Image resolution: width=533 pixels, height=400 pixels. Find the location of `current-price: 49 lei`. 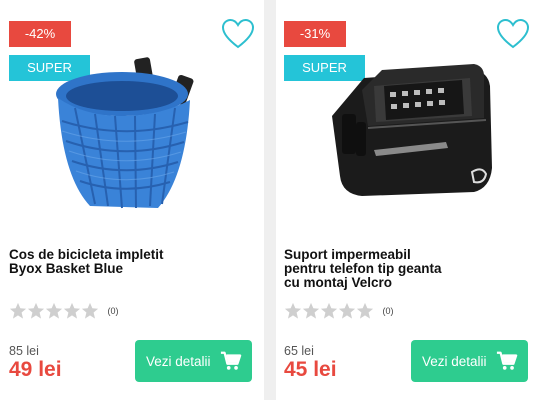

current-price: 49 lei is located at coordinates (35, 369).